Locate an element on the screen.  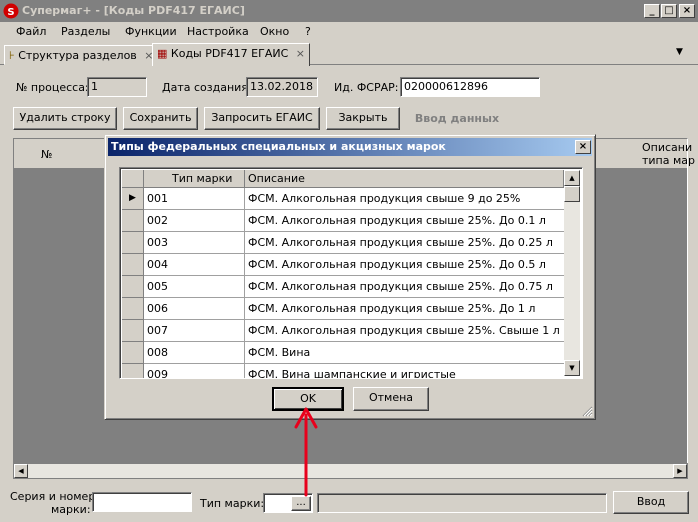
mark-type-description-field is located at coordinates (462, 503).